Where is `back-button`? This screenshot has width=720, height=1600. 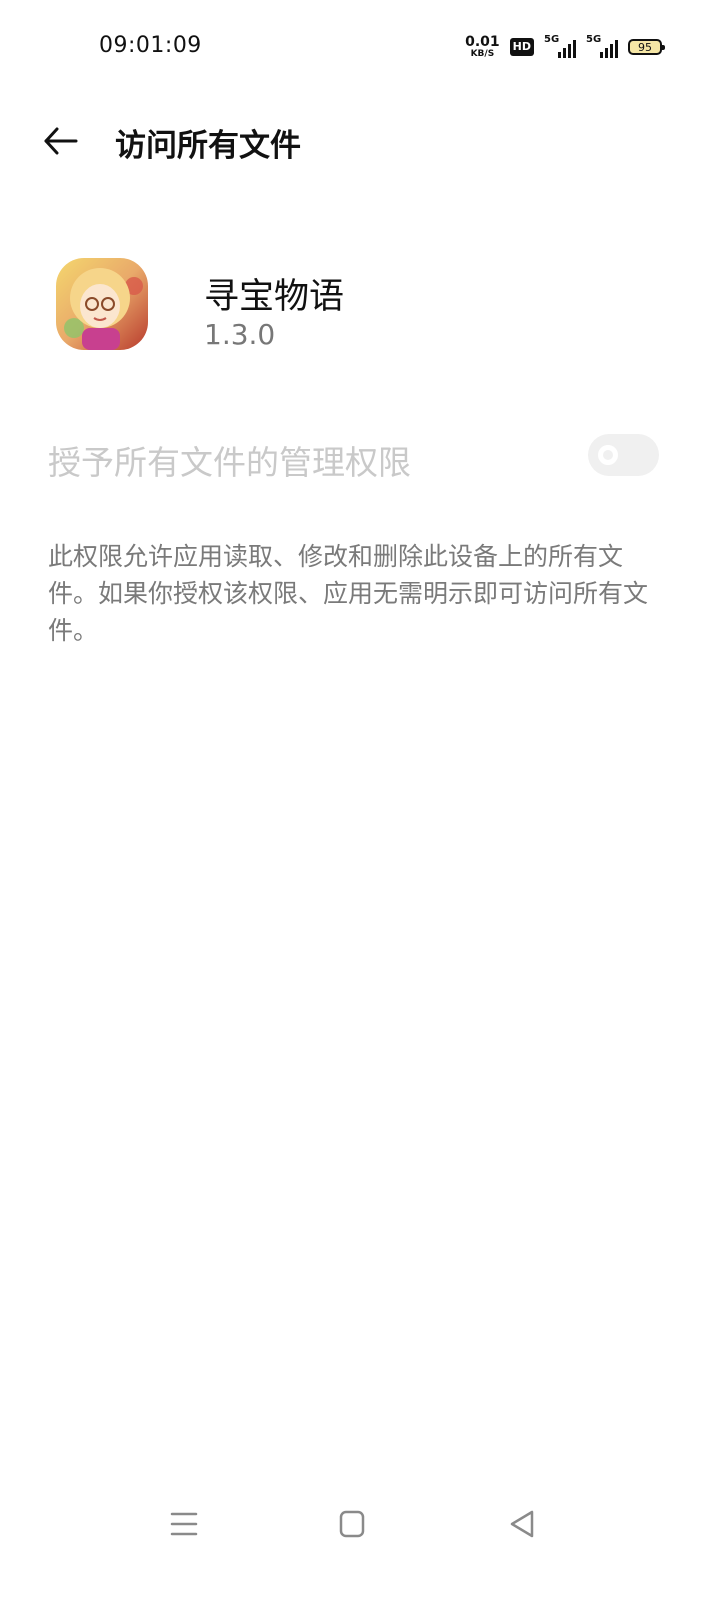
back-button is located at coordinates (61, 141).